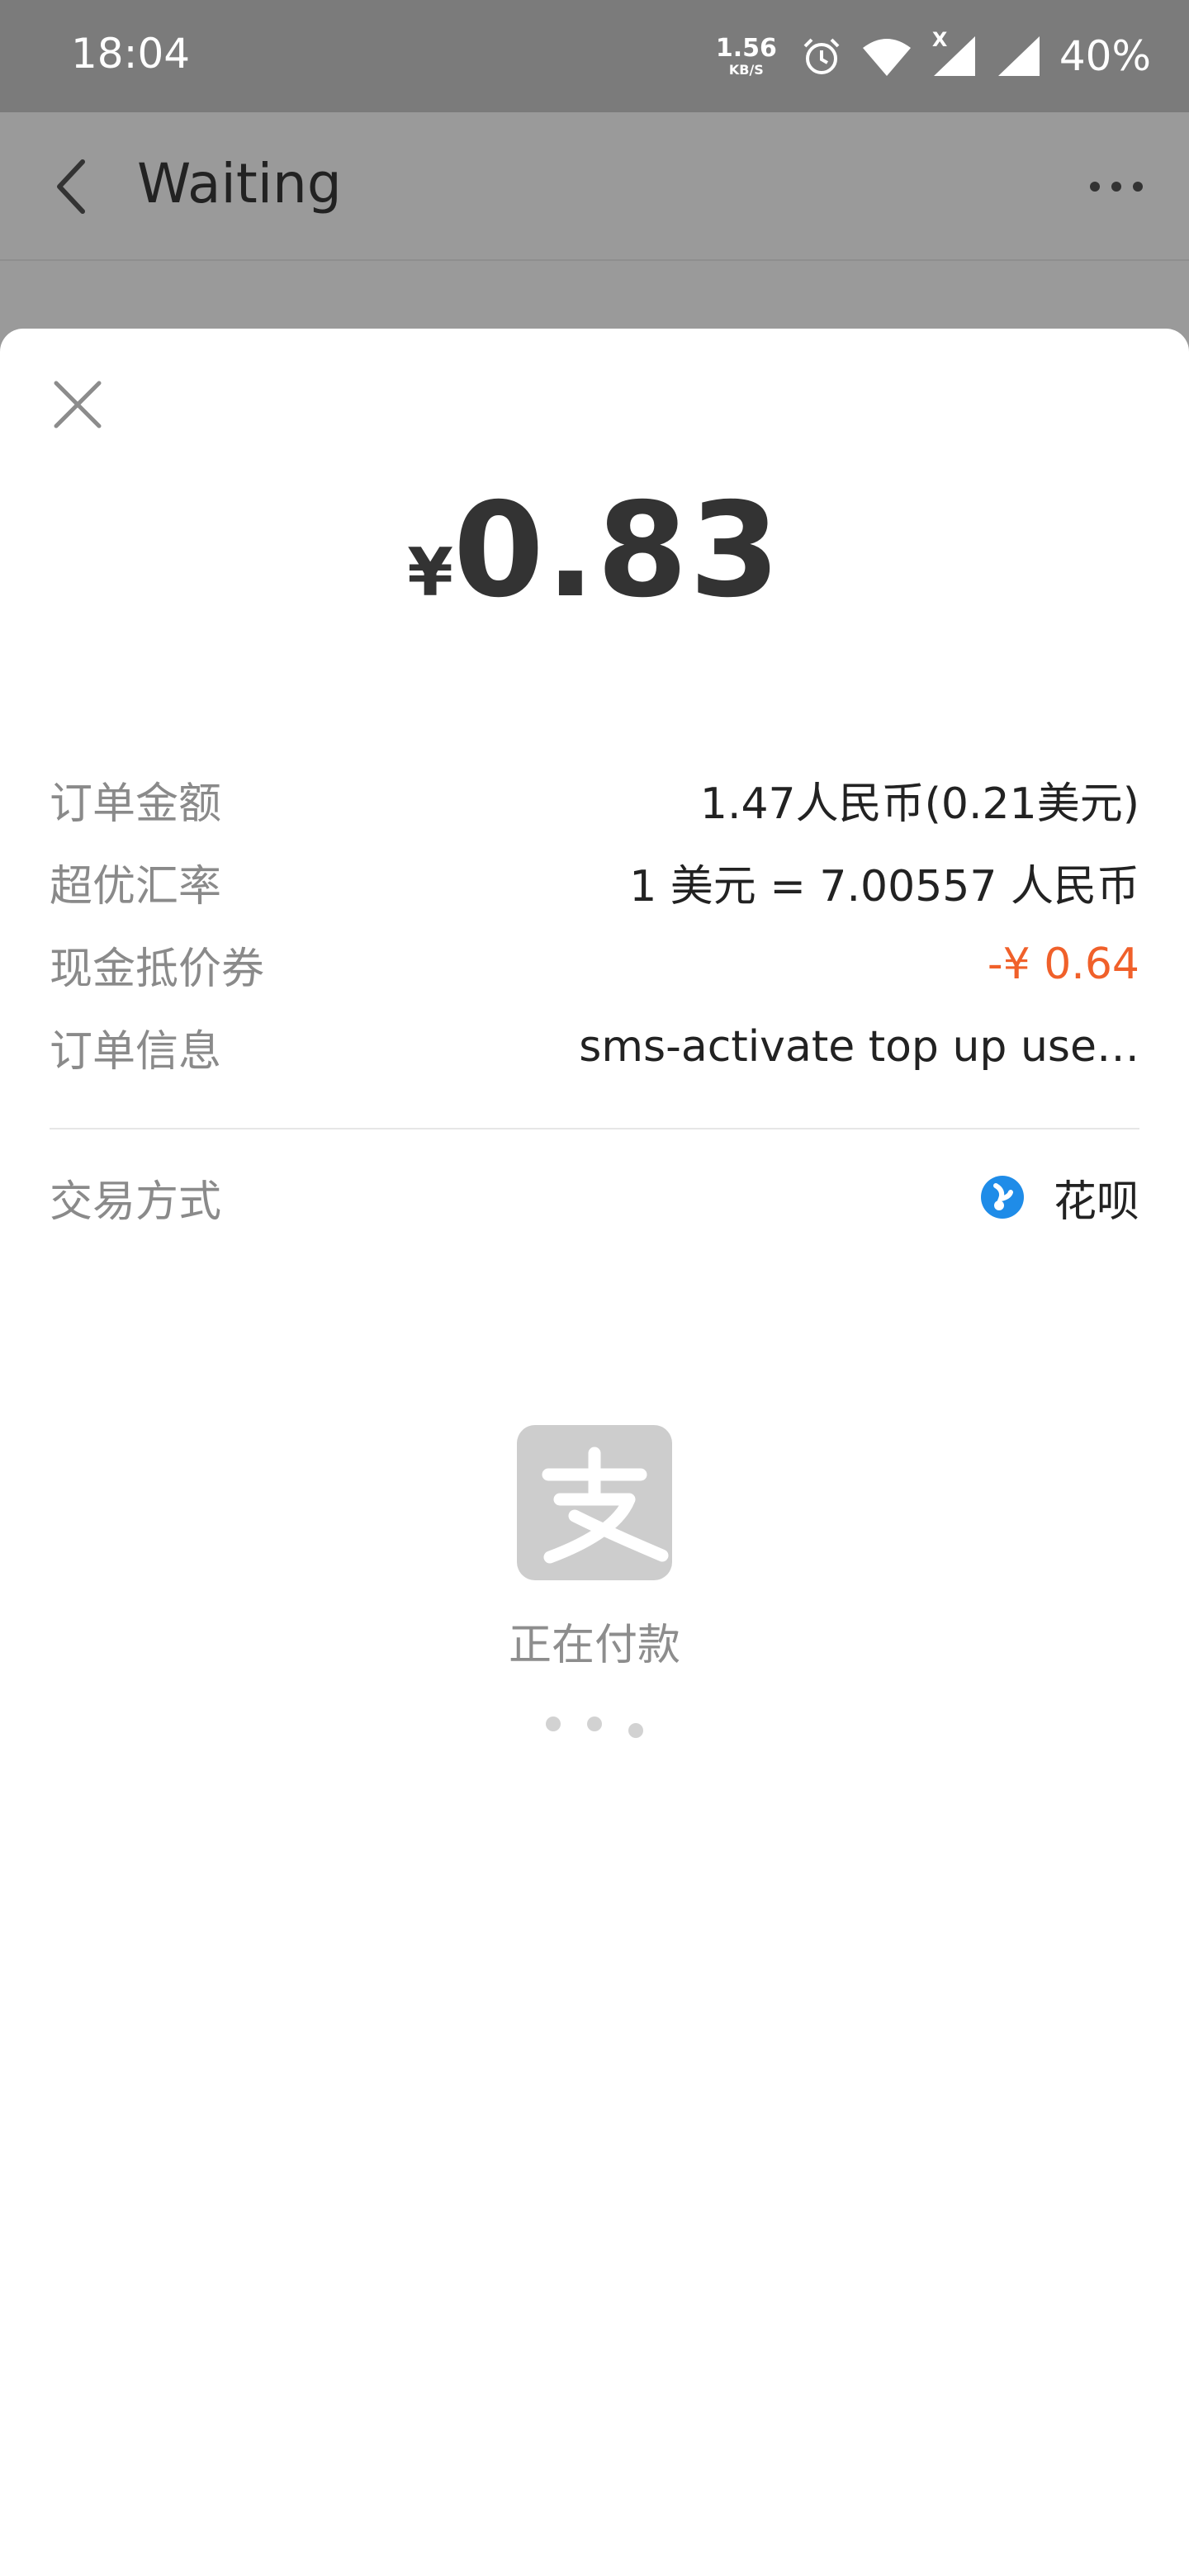 Image resolution: width=1189 pixels, height=2576 pixels. What do you see at coordinates (617, 551) in the screenshot?
I see `amount-value: 0.83` at bounding box center [617, 551].